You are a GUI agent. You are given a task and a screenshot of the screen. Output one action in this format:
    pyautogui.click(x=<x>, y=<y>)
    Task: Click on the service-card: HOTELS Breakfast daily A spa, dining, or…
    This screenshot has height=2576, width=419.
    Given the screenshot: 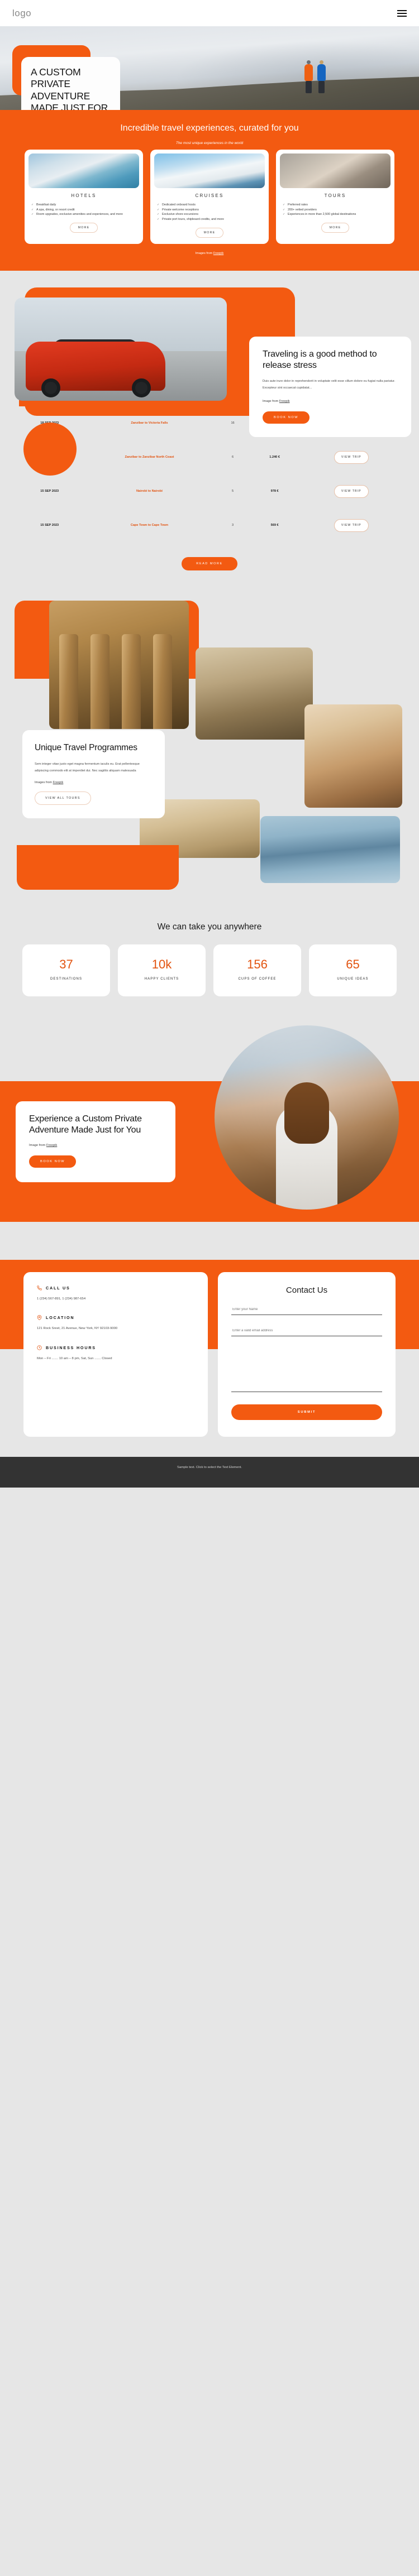 What is the action you would take?
    pyautogui.click(x=84, y=196)
    